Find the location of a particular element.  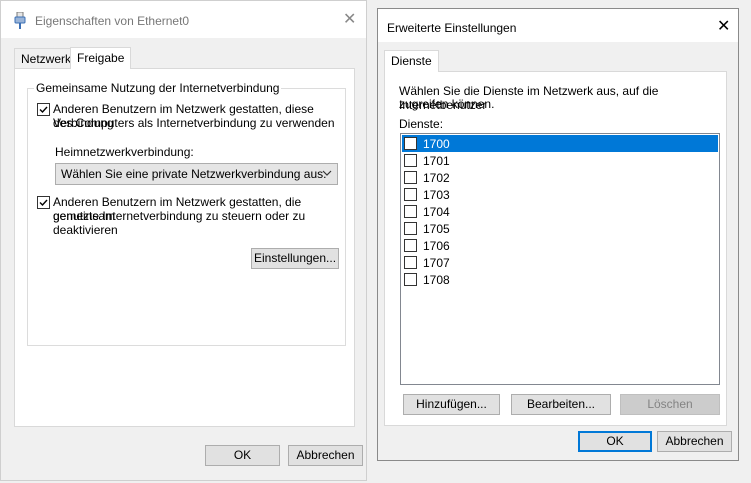

service-row: 1700 is located at coordinates (560, 143).